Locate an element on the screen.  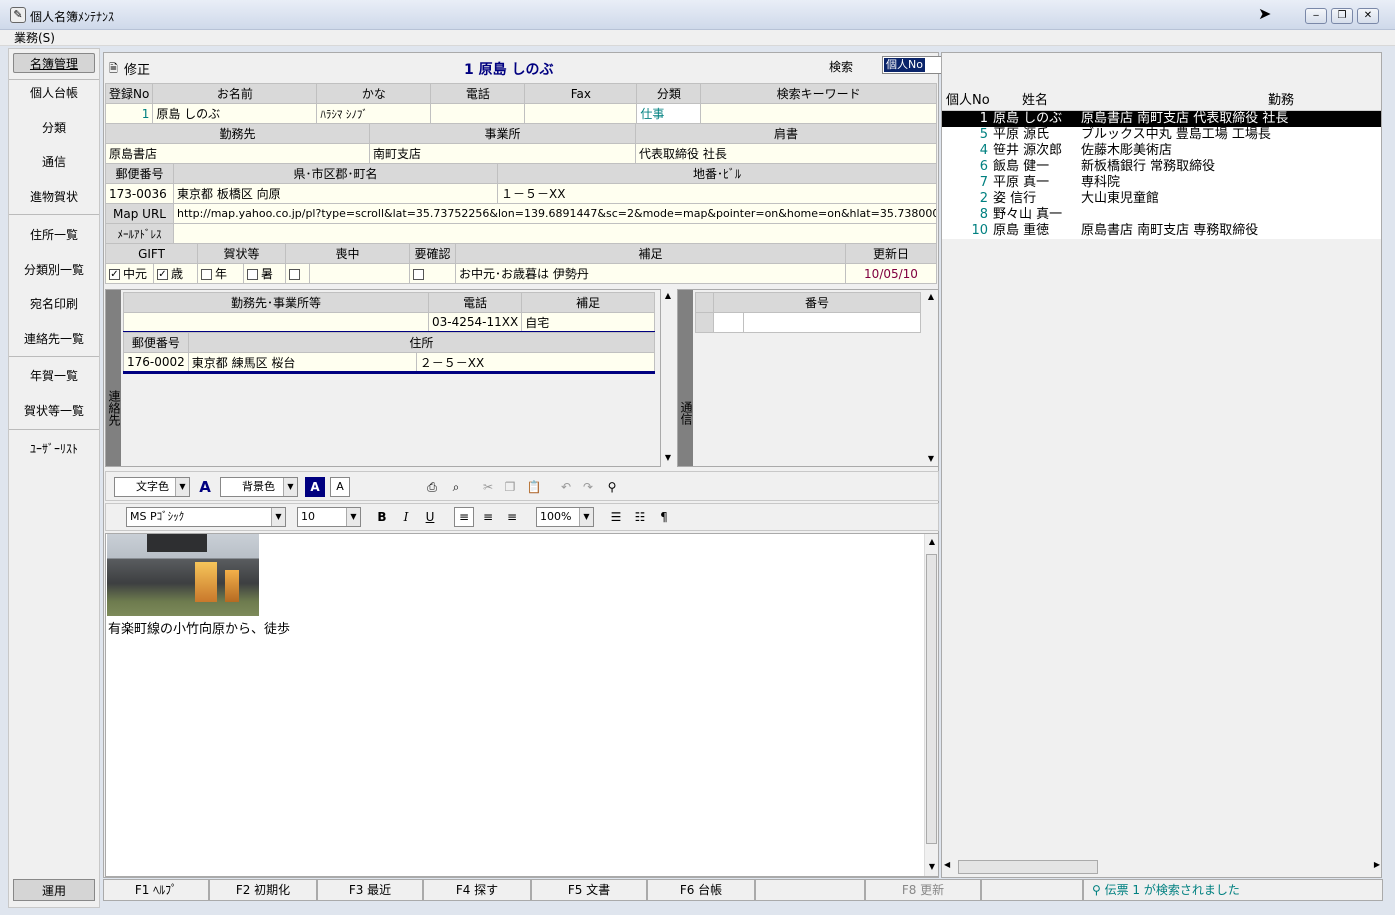
cut-icon: ✂ is located at coordinates (488, 487).